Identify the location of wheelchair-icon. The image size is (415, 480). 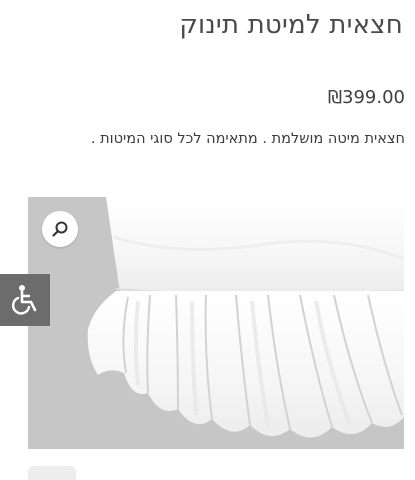
(24, 300).